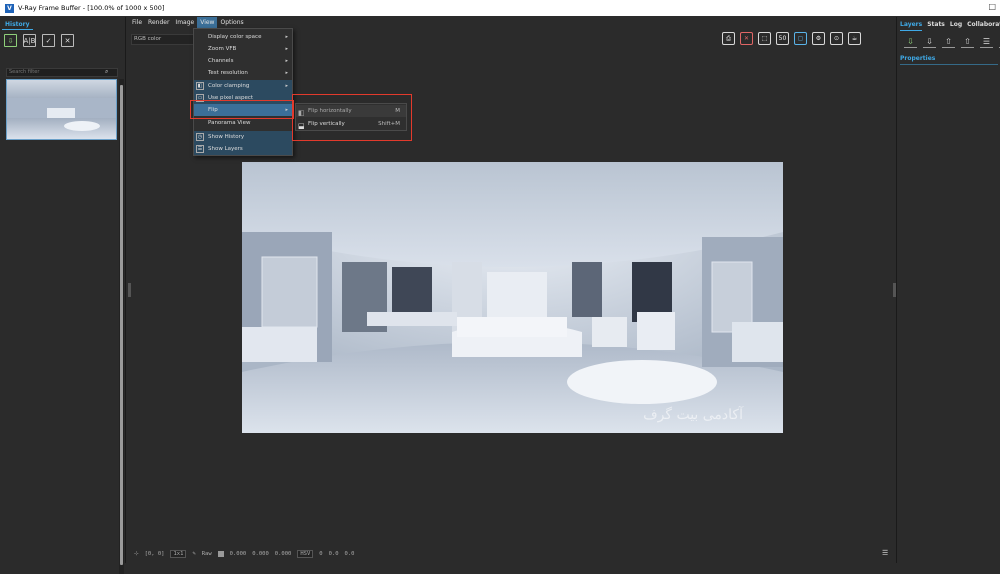  I want to click on properties-divider, so click(949, 64).